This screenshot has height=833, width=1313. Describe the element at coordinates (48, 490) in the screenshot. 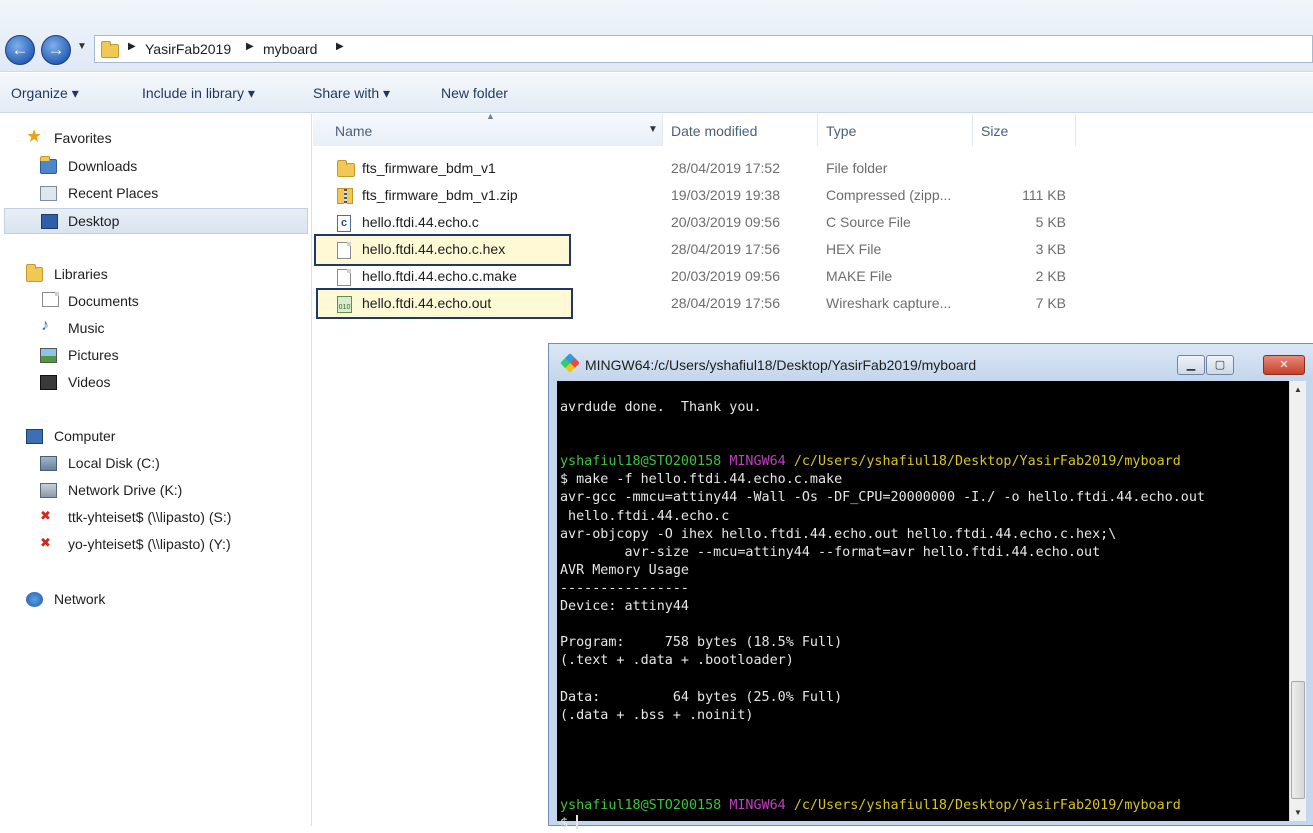

I see `network-drive-icon` at that location.